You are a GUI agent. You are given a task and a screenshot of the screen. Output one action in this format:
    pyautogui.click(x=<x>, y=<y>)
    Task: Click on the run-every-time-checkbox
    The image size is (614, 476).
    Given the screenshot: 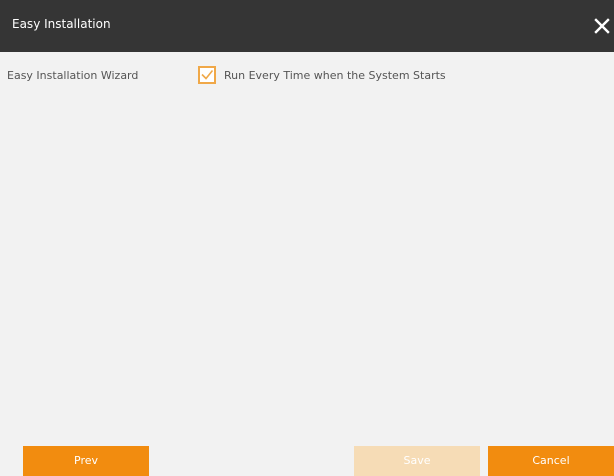 What is the action you would take?
    pyautogui.click(x=207, y=75)
    